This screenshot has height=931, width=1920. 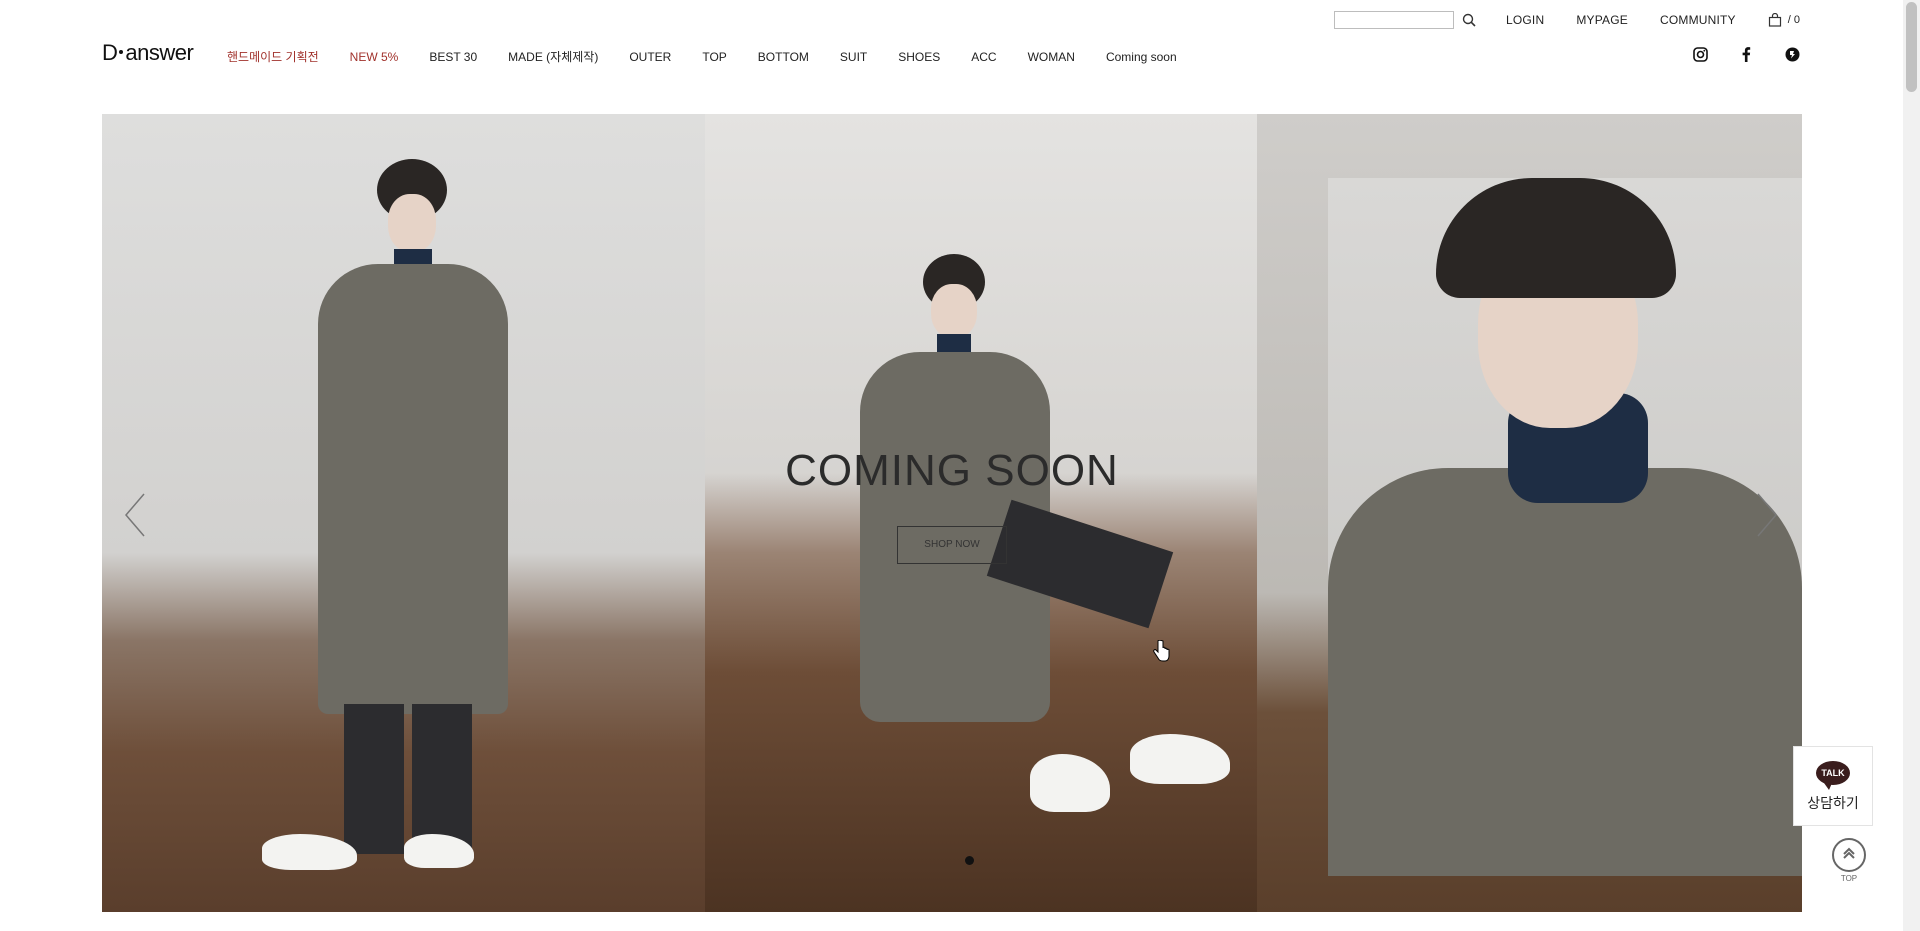 I want to click on kakao-talk-chat-button: TALK 상담하기, so click(x=1833, y=786).